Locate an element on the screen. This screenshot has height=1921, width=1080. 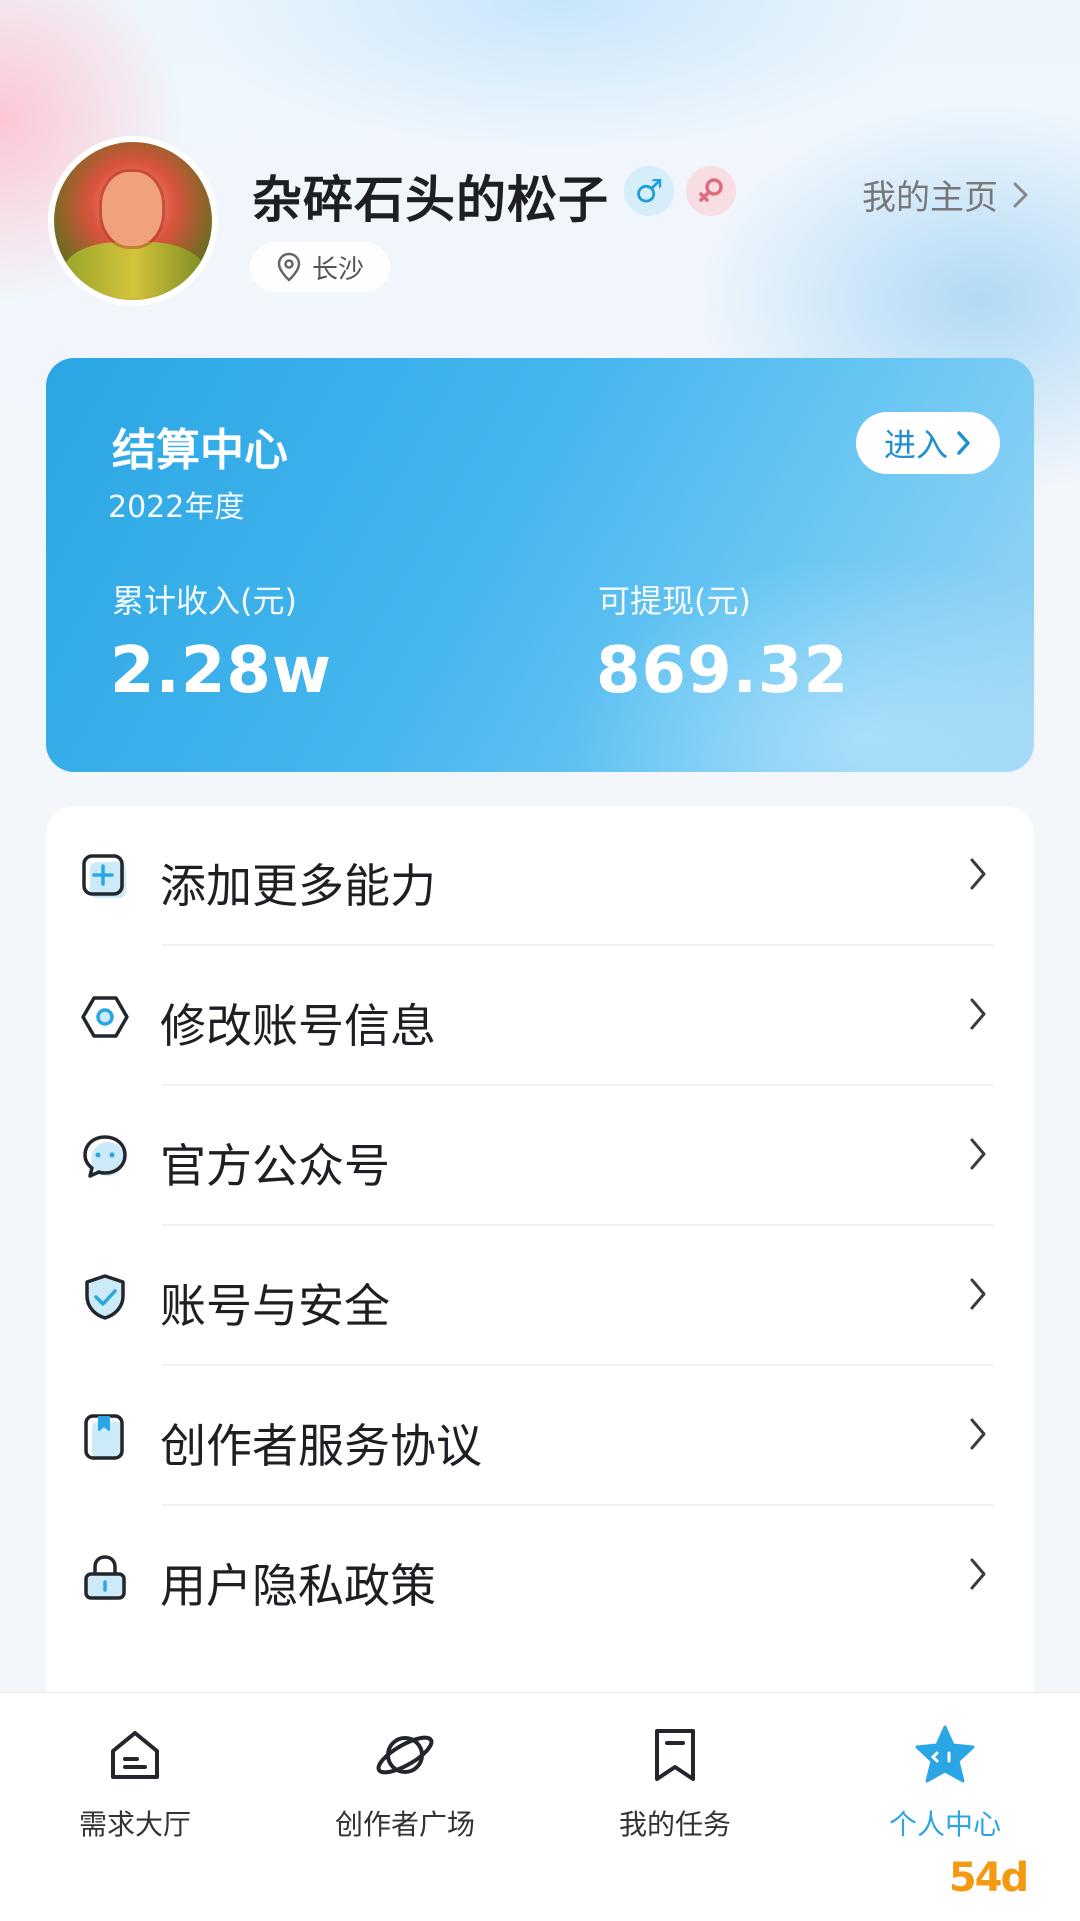
nav-label: 创作者广场 is located at coordinates (404, 1824).